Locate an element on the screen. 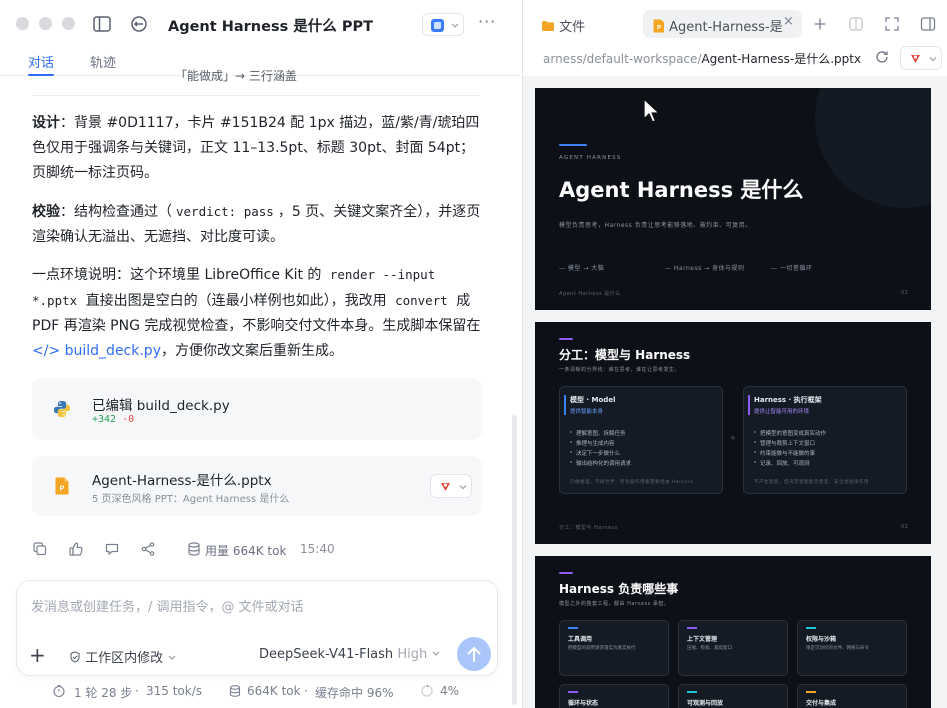 The width and height of the screenshot is (947, 708). new-task-icon is located at coordinates (139, 24).